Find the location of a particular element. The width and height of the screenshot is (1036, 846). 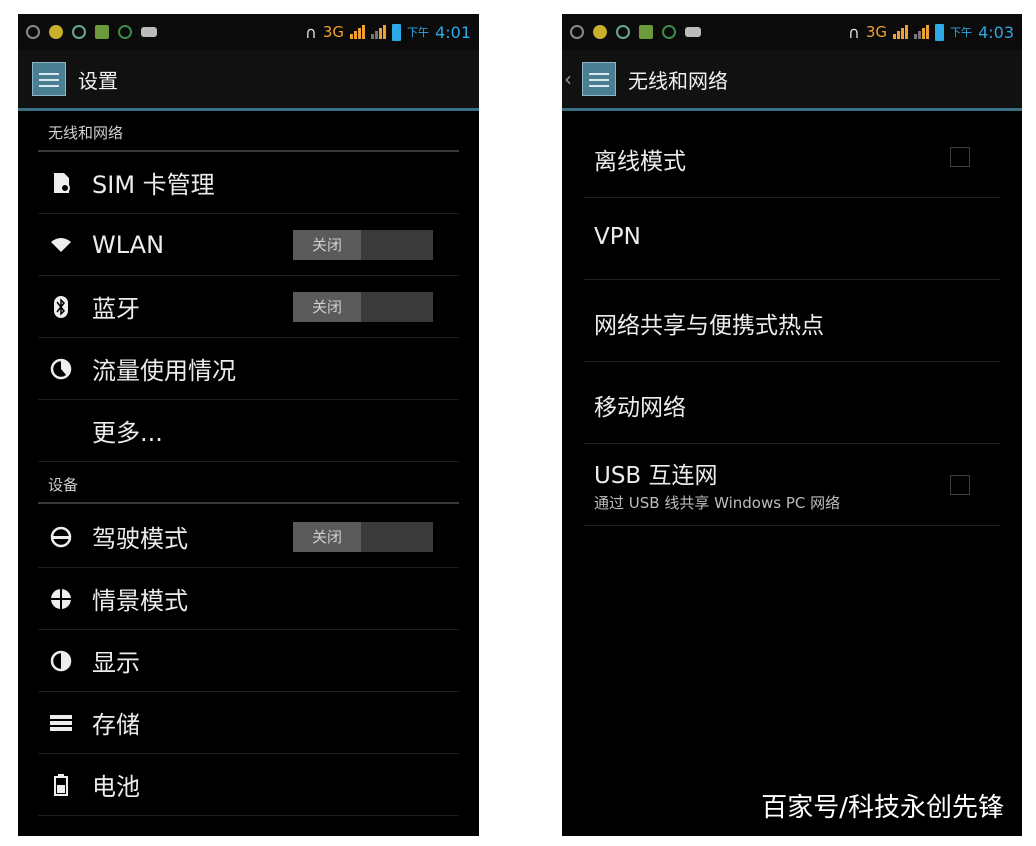

settings-item-display: 显示 is located at coordinates (248, 661).